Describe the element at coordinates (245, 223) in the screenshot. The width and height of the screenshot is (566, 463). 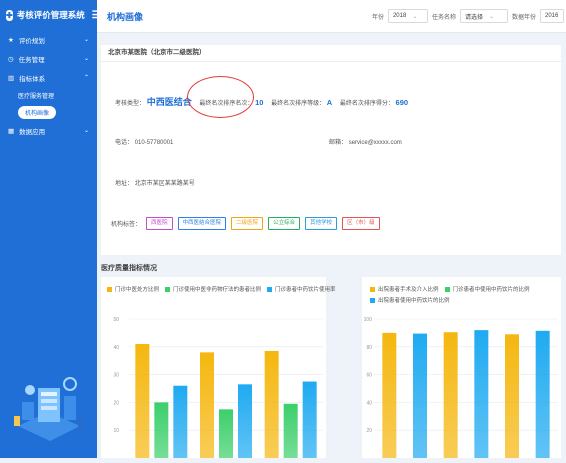
I see `tag-list: 机构标签： 西医院 中西医结合医院 二级医院 公立综合 其他学校 区（市）级` at that location.